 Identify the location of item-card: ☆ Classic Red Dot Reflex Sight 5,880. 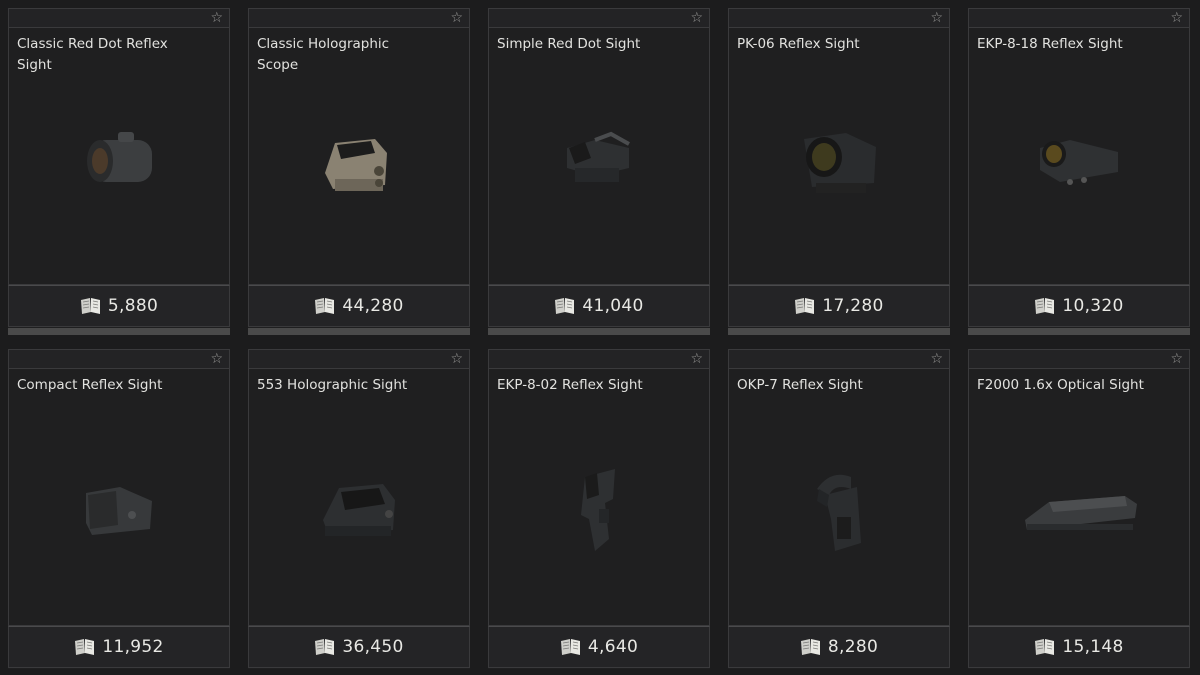
(119, 171).